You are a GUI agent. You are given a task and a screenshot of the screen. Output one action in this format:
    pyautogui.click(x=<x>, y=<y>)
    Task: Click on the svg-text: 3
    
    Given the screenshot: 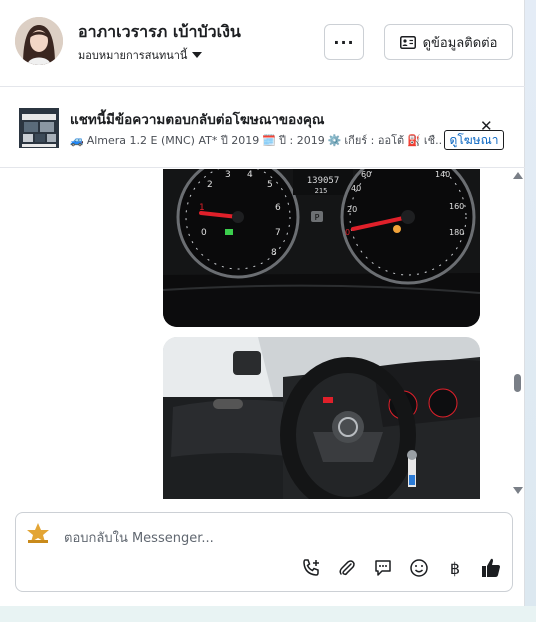 What is the action you would take?
    pyautogui.click(x=228, y=175)
    